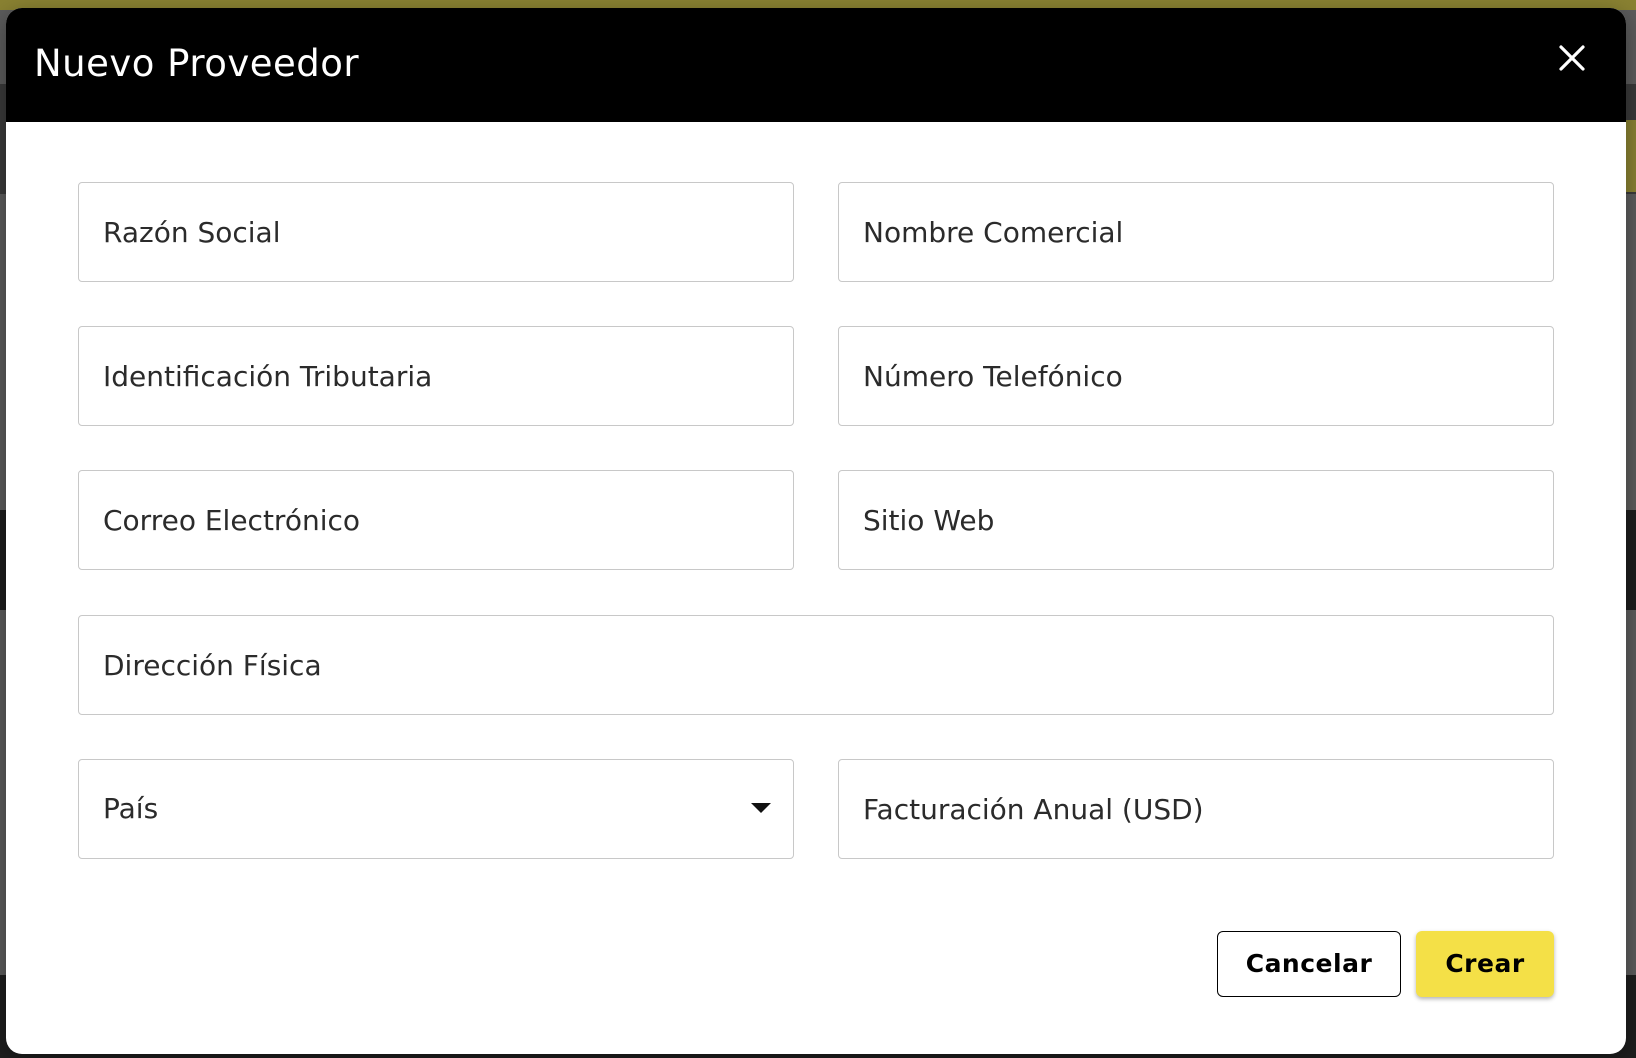 Image resolution: width=1636 pixels, height=1058 pixels. I want to click on nombre-comercial-input, so click(1196, 232).